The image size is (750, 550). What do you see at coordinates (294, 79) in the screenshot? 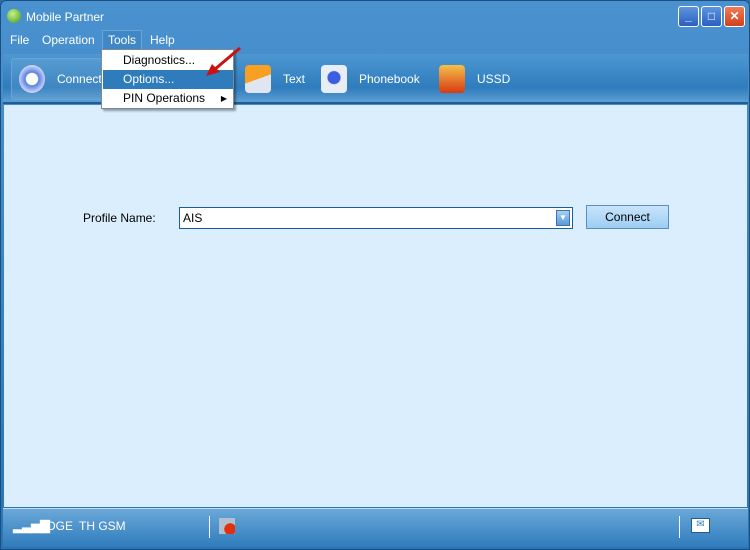
I see `toolbar-label: Text` at bounding box center [294, 79].